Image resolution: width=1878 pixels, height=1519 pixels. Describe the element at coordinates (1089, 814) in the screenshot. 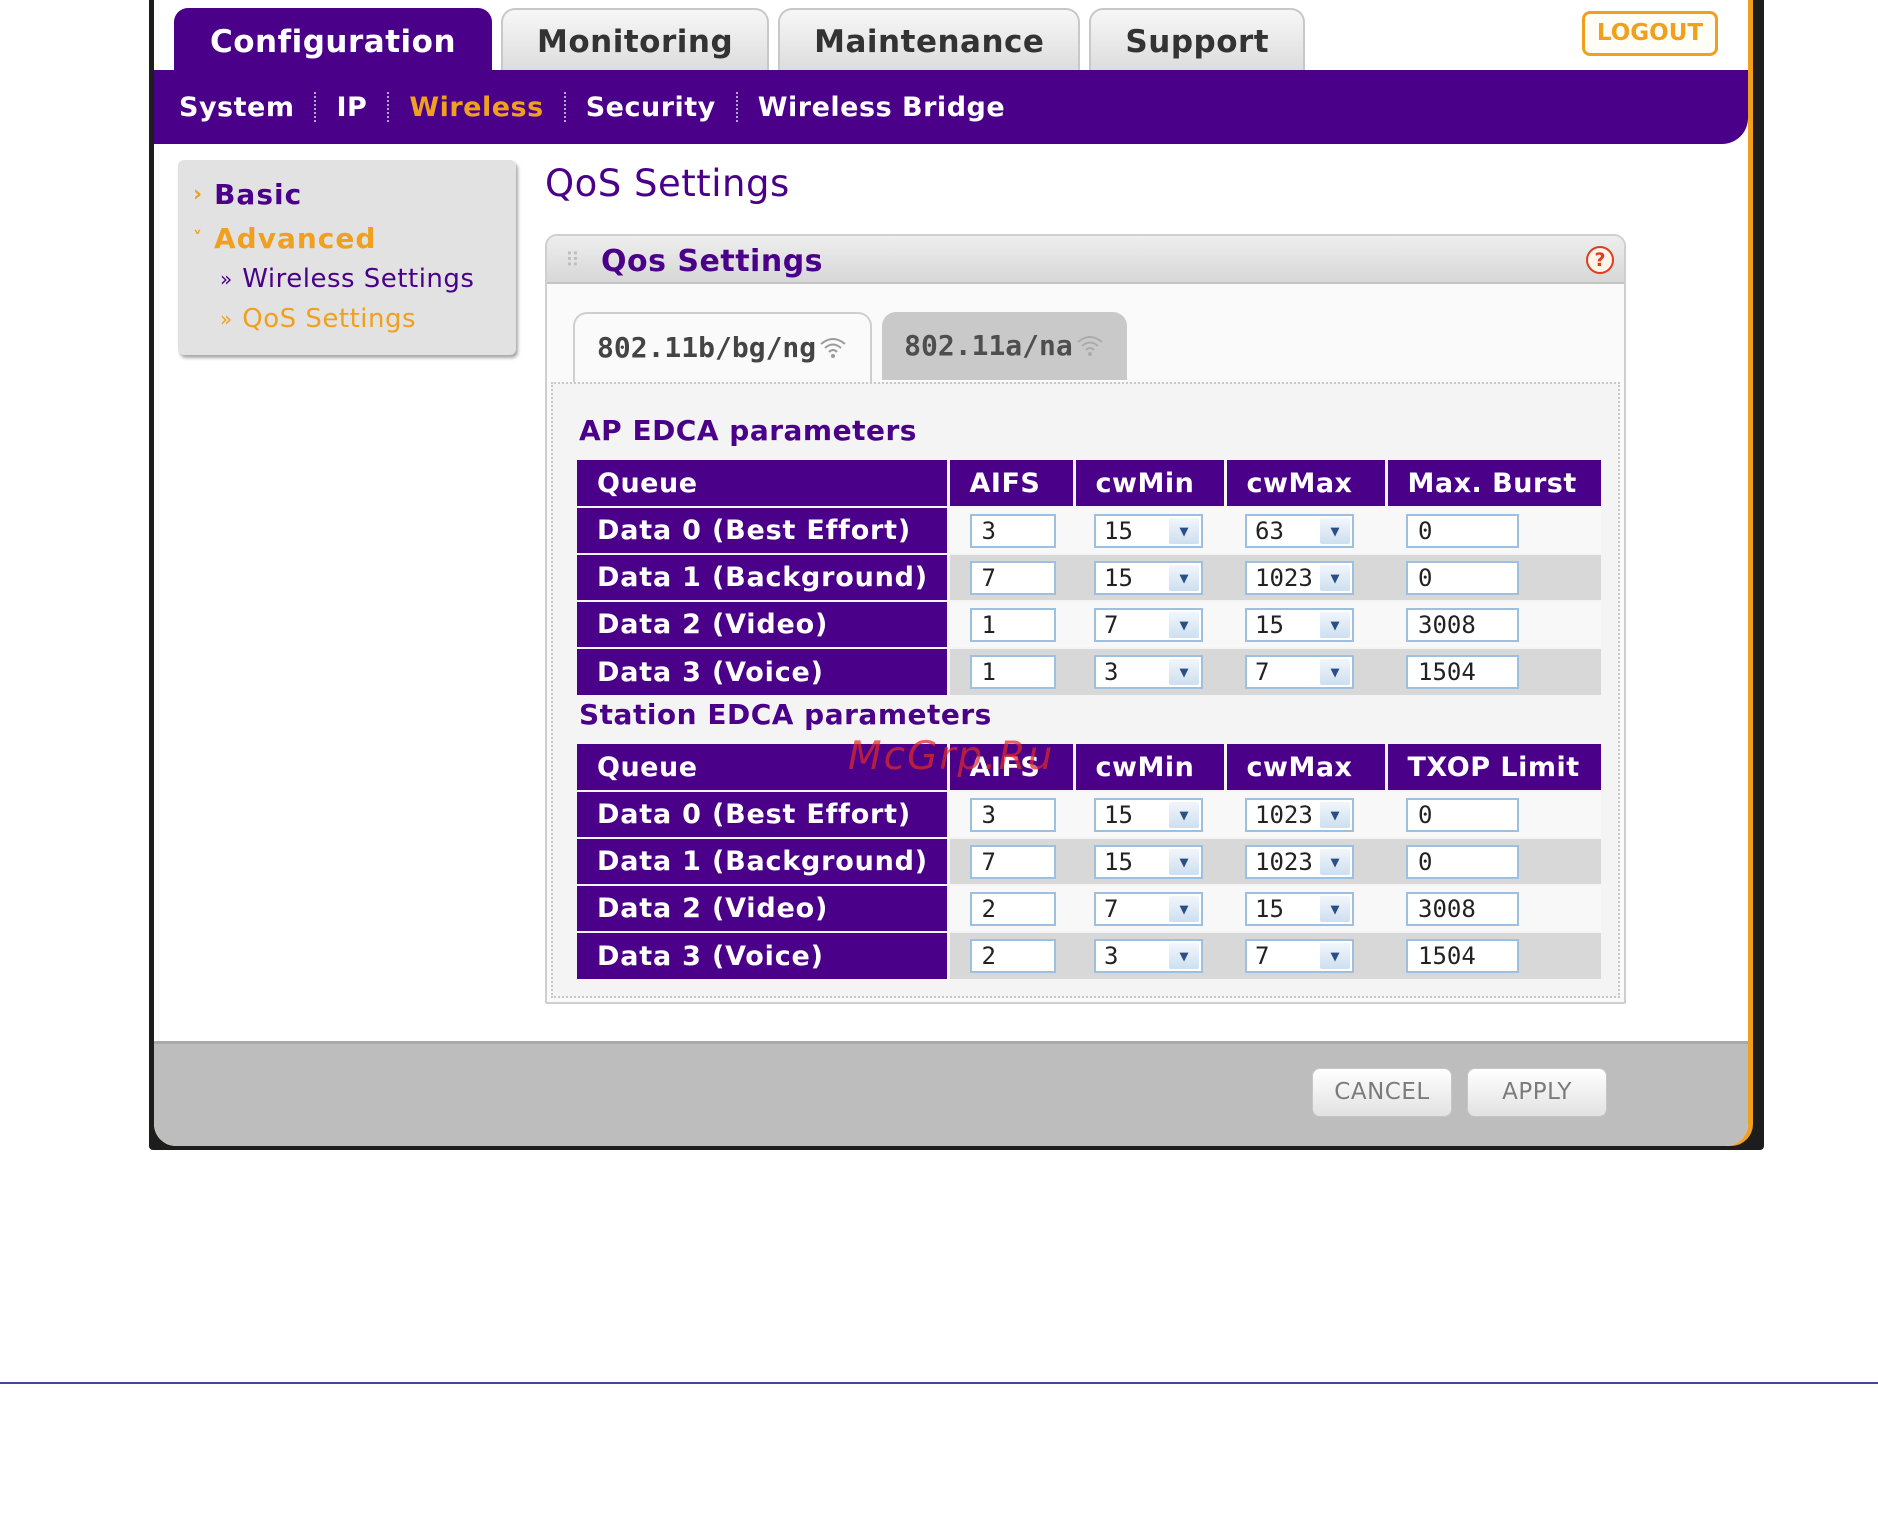

I see `table-row: Data 0 (Best Effort) 3 15 ▼ 1023 ▼ 0` at that location.